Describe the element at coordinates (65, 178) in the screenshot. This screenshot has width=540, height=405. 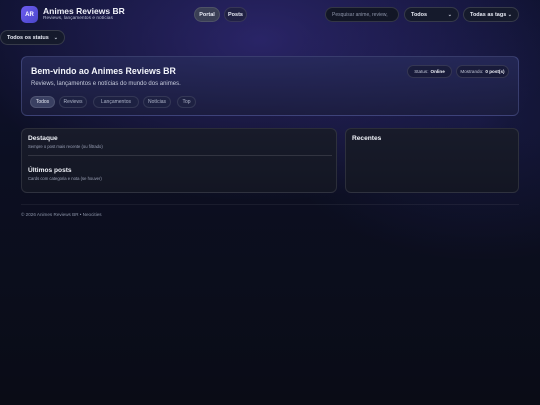
I see `ultimos-posts-subtitle: Cards com categoria e nota (se houver)` at that location.